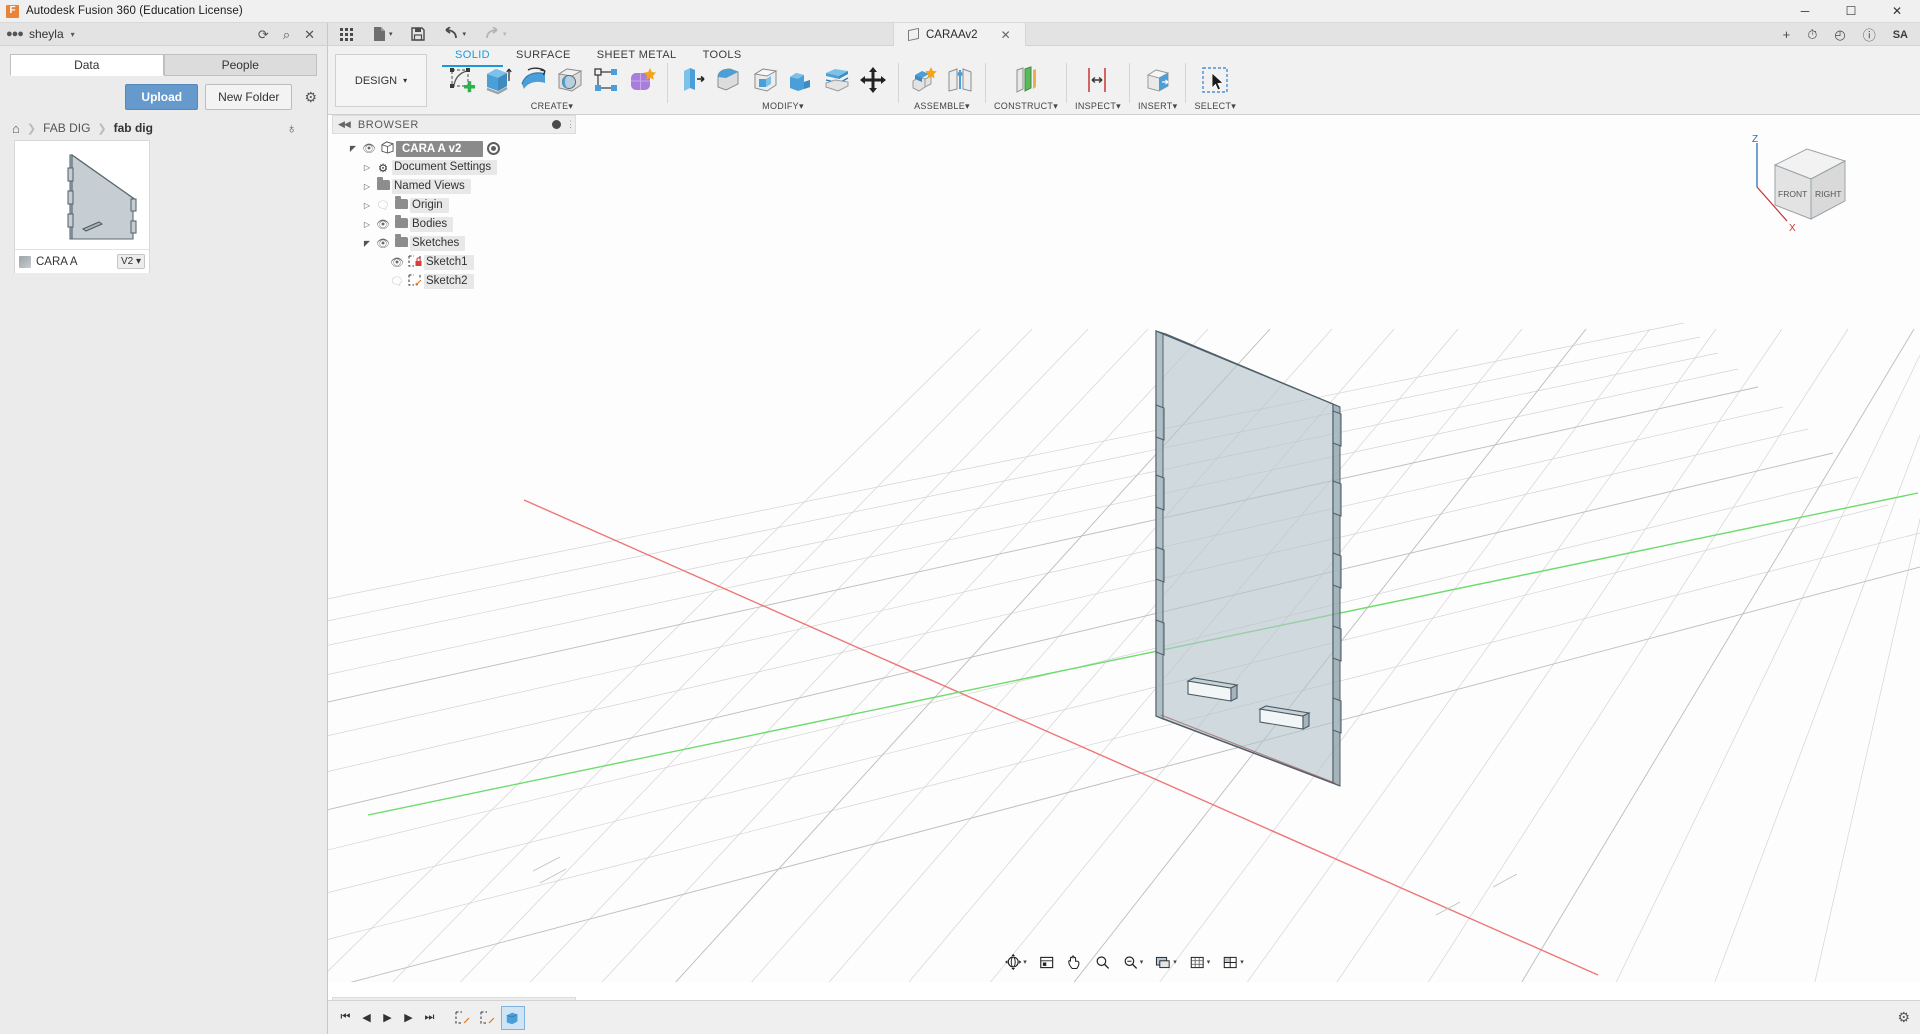 Image resolution: width=1920 pixels, height=1034 pixels. What do you see at coordinates (642, 80) in the screenshot?
I see `form-icon` at bounding box center [642, 80].